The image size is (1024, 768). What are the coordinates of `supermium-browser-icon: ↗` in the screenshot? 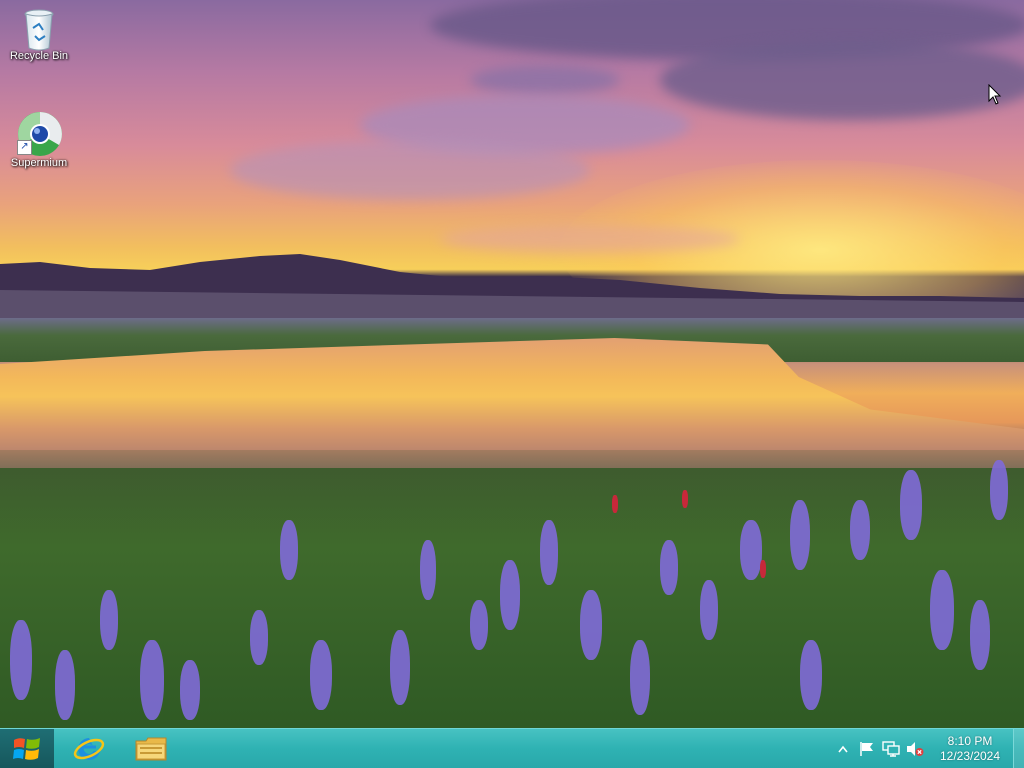 It's located at (39, 133).